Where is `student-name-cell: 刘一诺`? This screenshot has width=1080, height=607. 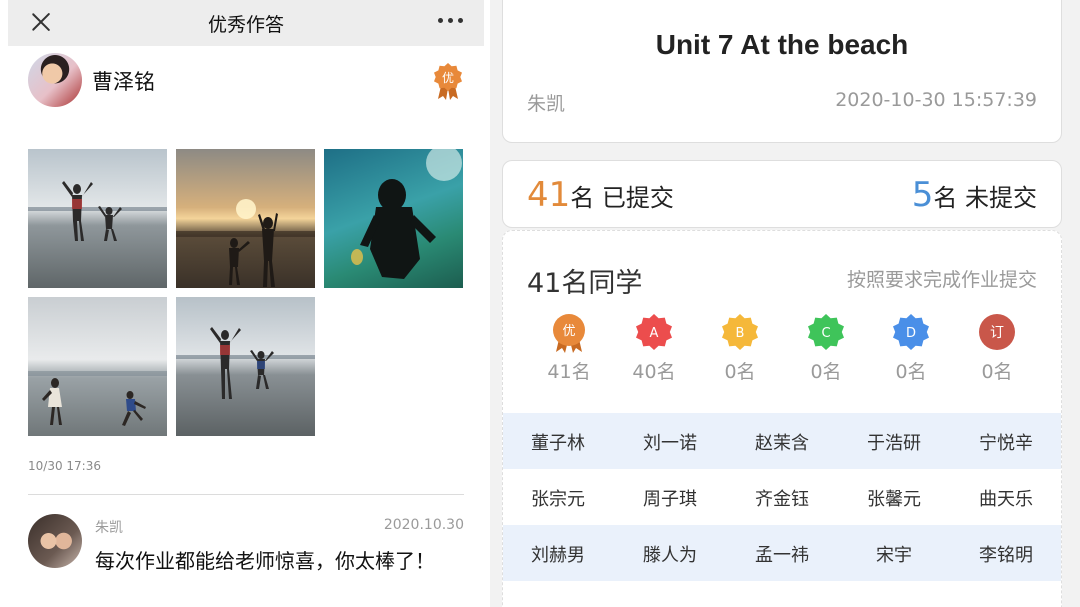
student-name-cell: 刘一诺 is located at coordinates (670, 442).